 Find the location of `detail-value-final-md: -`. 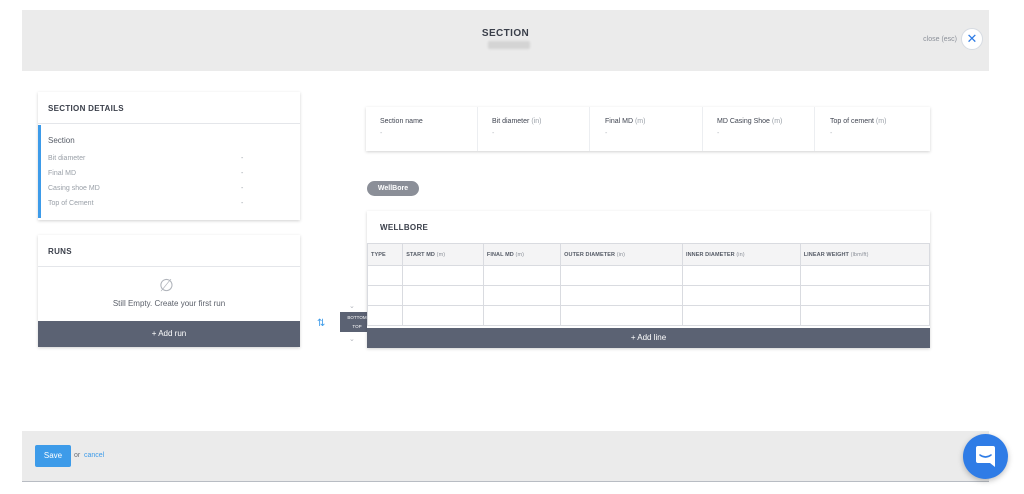

detail-value-final-md: - is located at coordinates (242, 173).